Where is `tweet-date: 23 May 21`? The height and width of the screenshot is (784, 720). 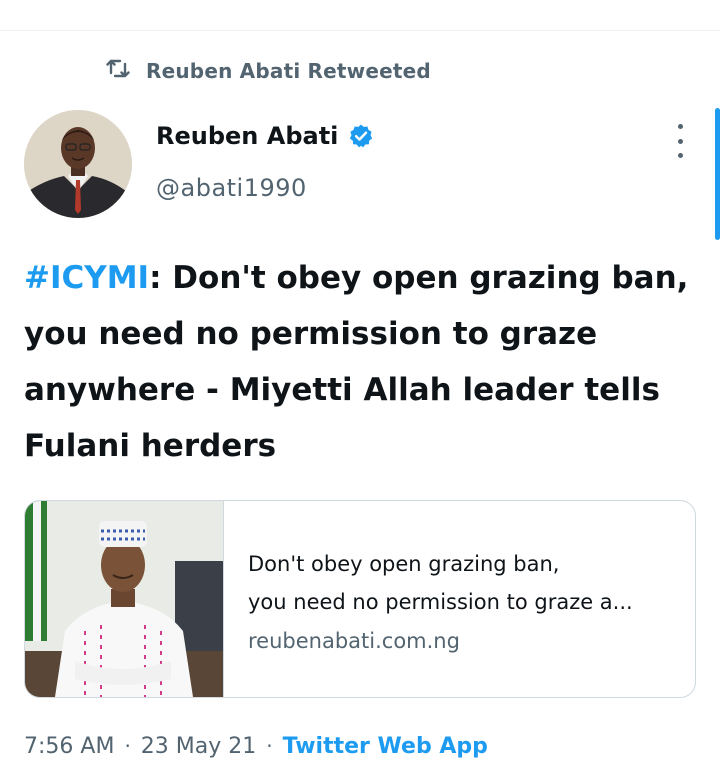
tweet-date: 23 May 21 is located at coordinates (198, 746).